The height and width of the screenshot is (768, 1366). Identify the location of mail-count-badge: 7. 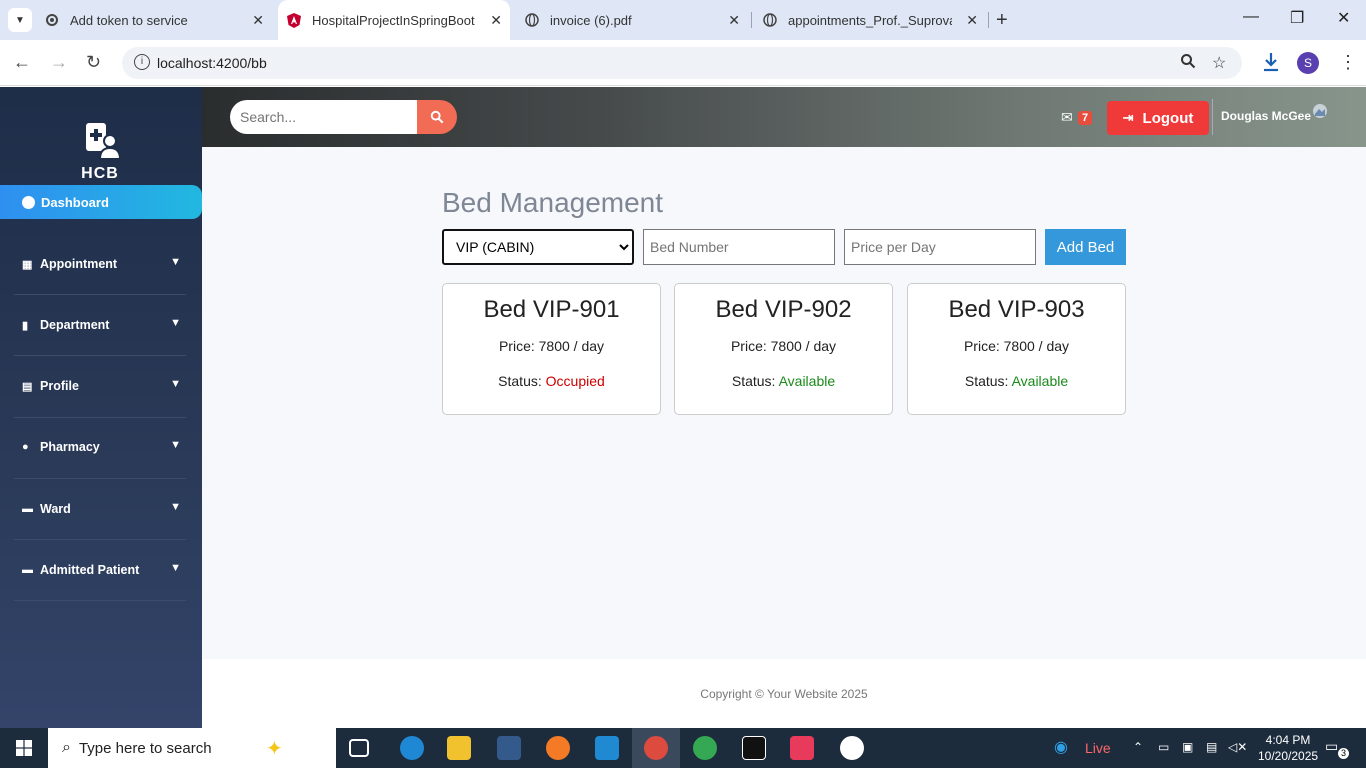
(1085, 118).